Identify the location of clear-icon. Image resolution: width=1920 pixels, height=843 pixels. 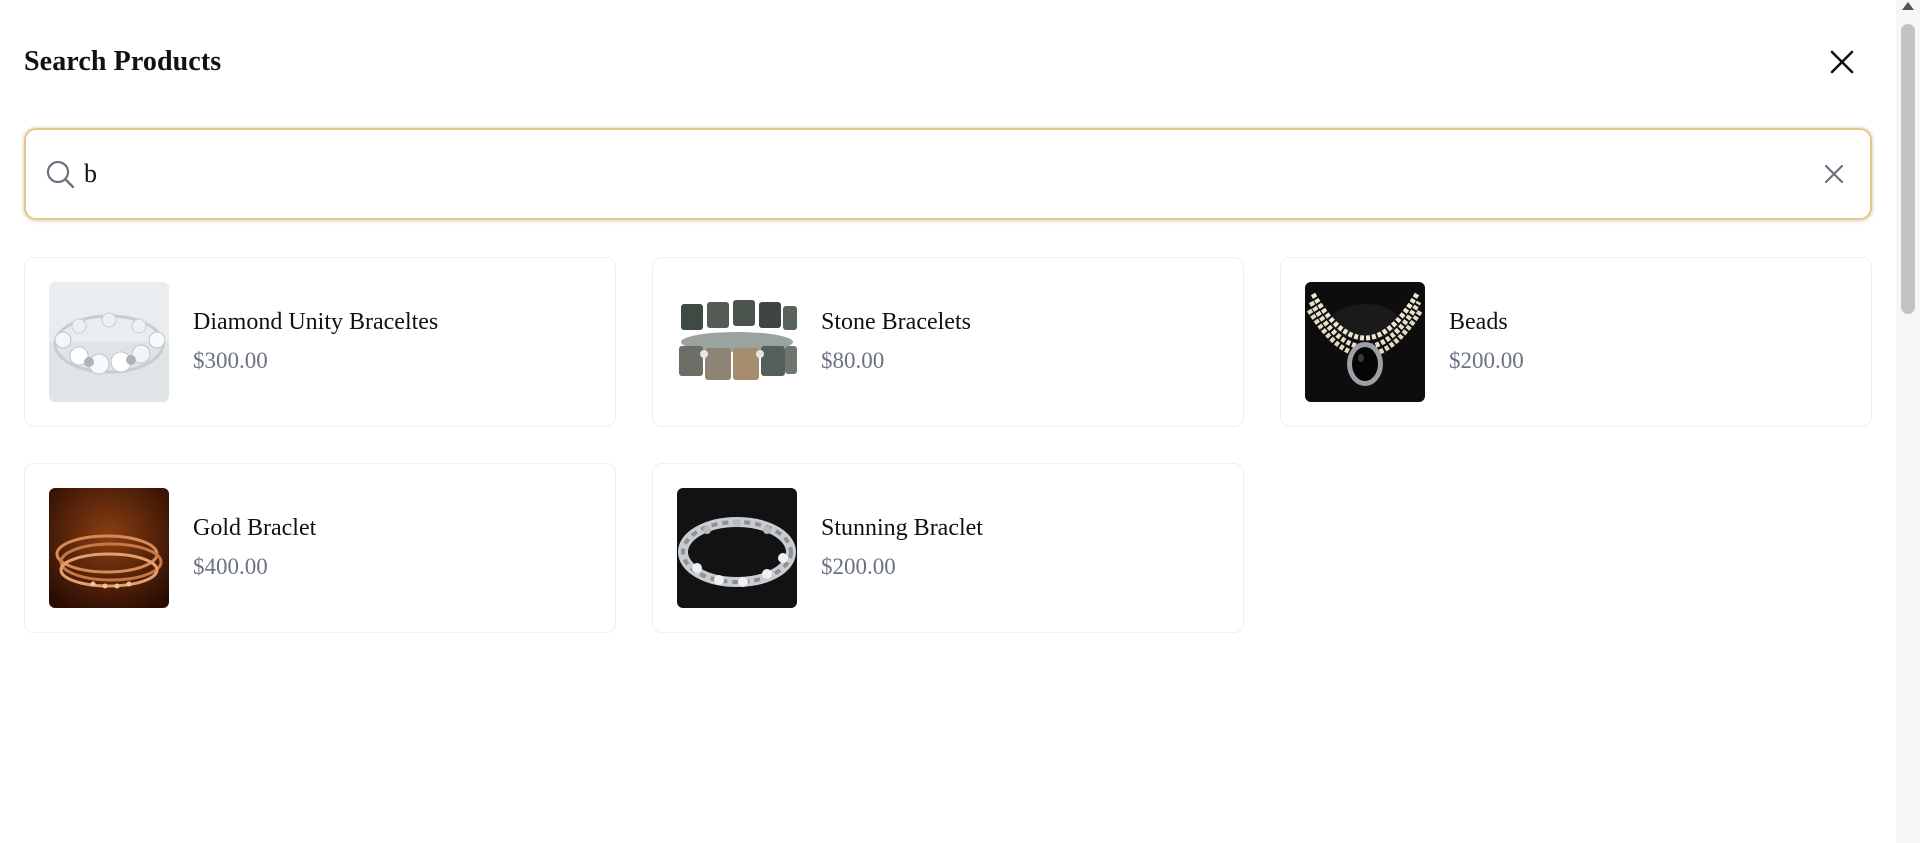
(1834, 174).